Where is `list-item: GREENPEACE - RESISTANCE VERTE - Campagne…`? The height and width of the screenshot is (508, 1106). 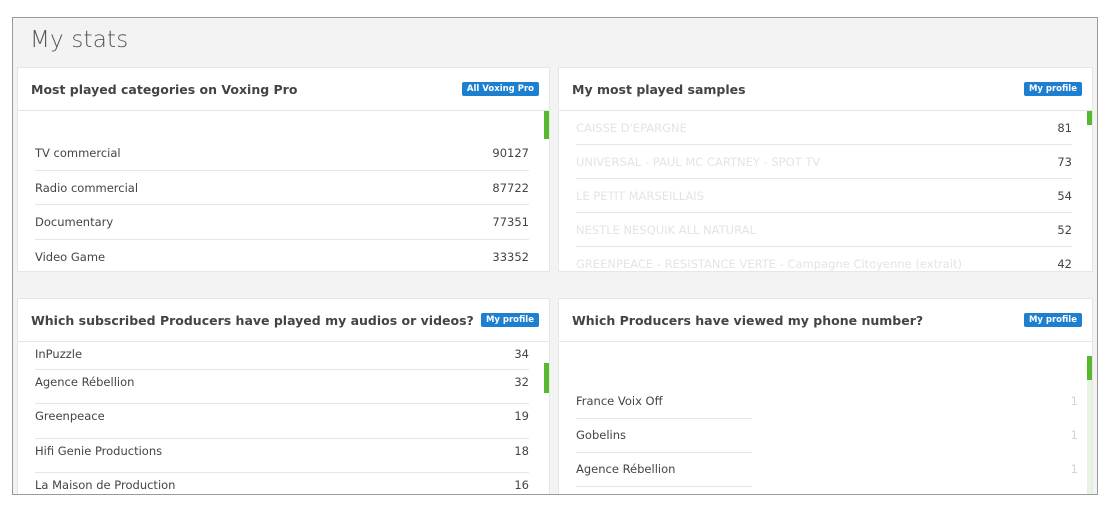 list-item: GREENPEACE - RESISTANCE VERTE - Campagne… is located at coordinates (824, 259).